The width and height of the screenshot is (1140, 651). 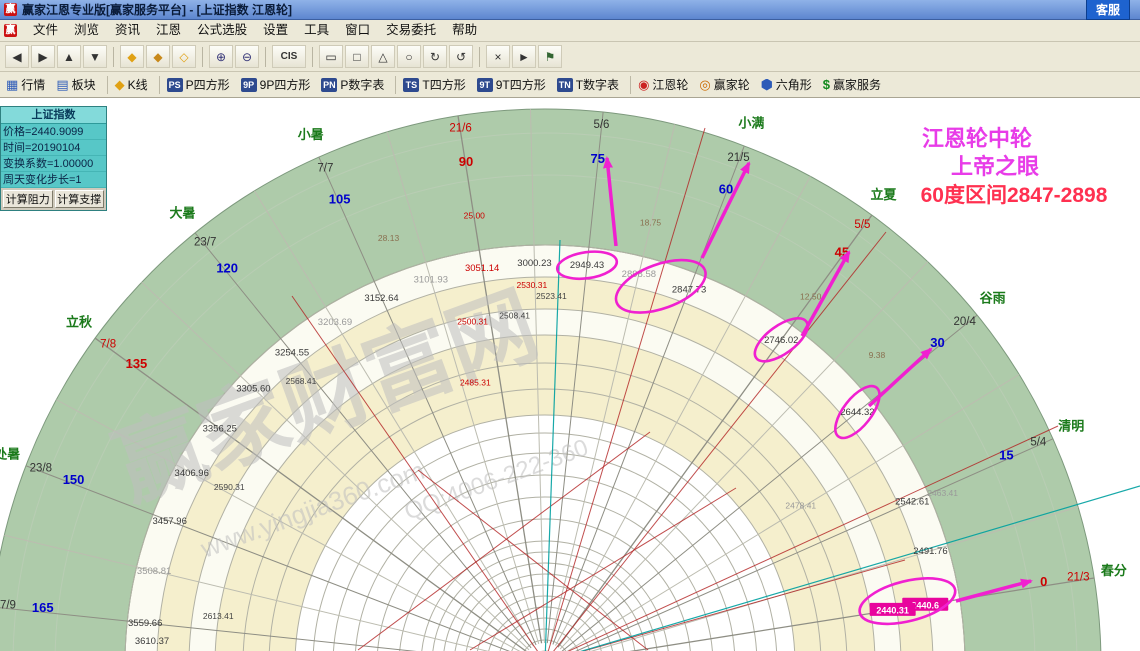 What do you see at coordinates (786, 84) in the screenshot?
I see `mode-item-hexagon: 六角形` at bounding box center [786, 84].